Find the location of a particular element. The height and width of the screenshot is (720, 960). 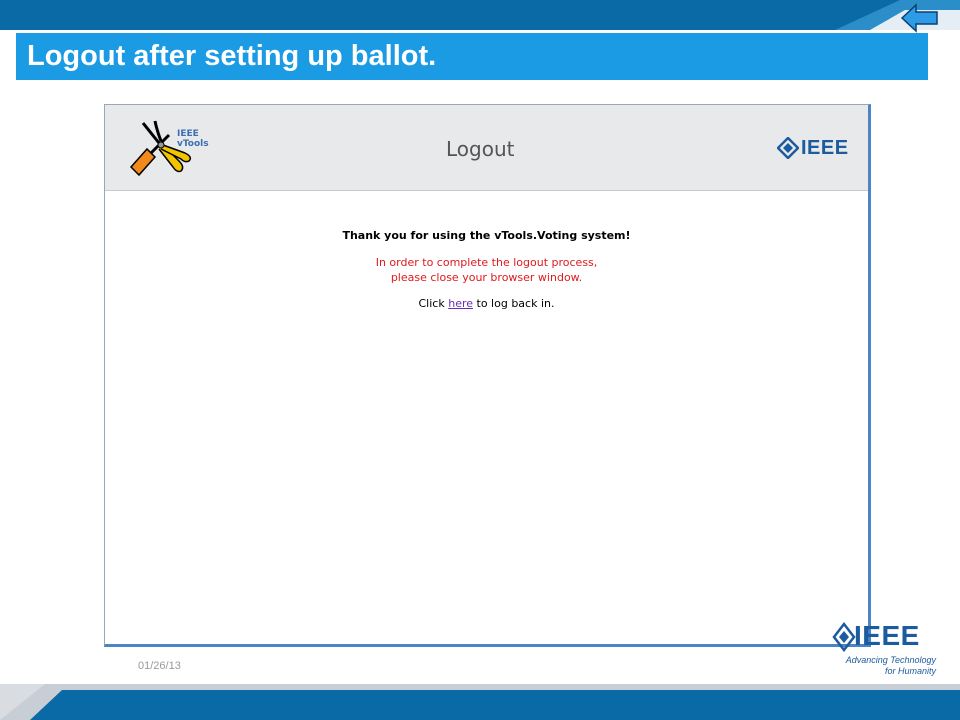

ieee-brand-text: IEEE is located at coordinates (825, 148).